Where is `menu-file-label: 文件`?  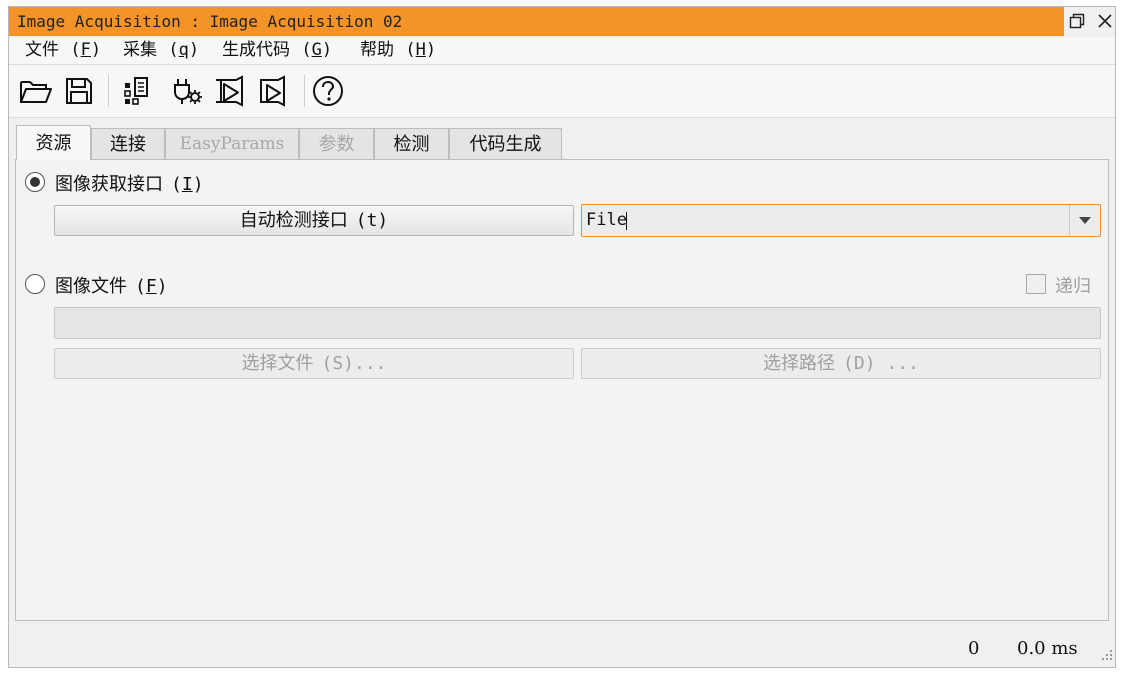 menu-file-label: 文件 is located at coordinates (42, 50).